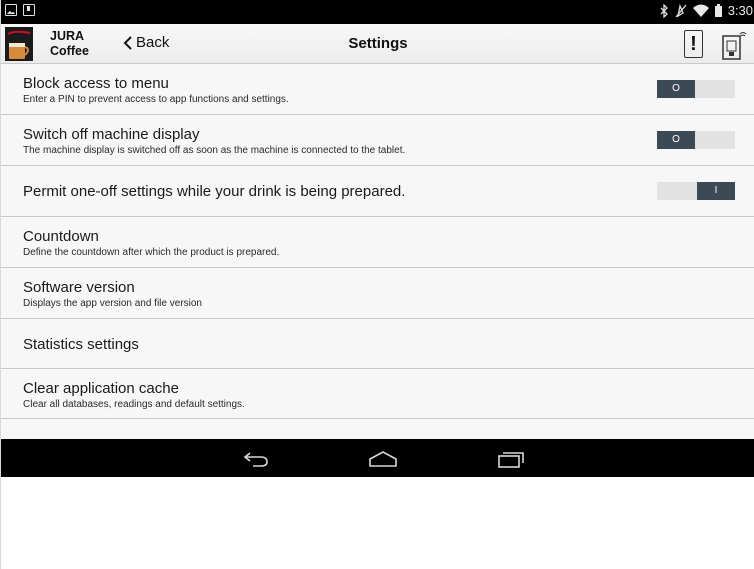  What do you see at coordinates (700, 10) in the screenshot?
I see `wifi-icon` at bounding box center [700, 10].